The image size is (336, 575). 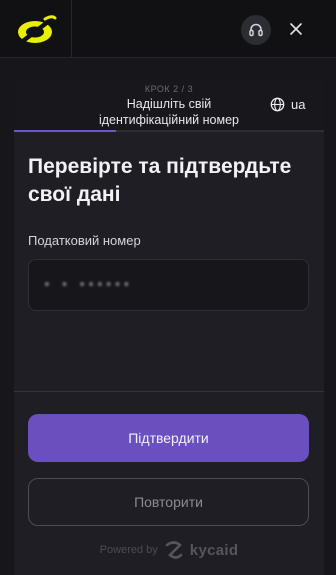 What do you see at coordinates (168, 502) in the screenshot?
I see `retry-button: Повторити` at bounding box center [168, 502].